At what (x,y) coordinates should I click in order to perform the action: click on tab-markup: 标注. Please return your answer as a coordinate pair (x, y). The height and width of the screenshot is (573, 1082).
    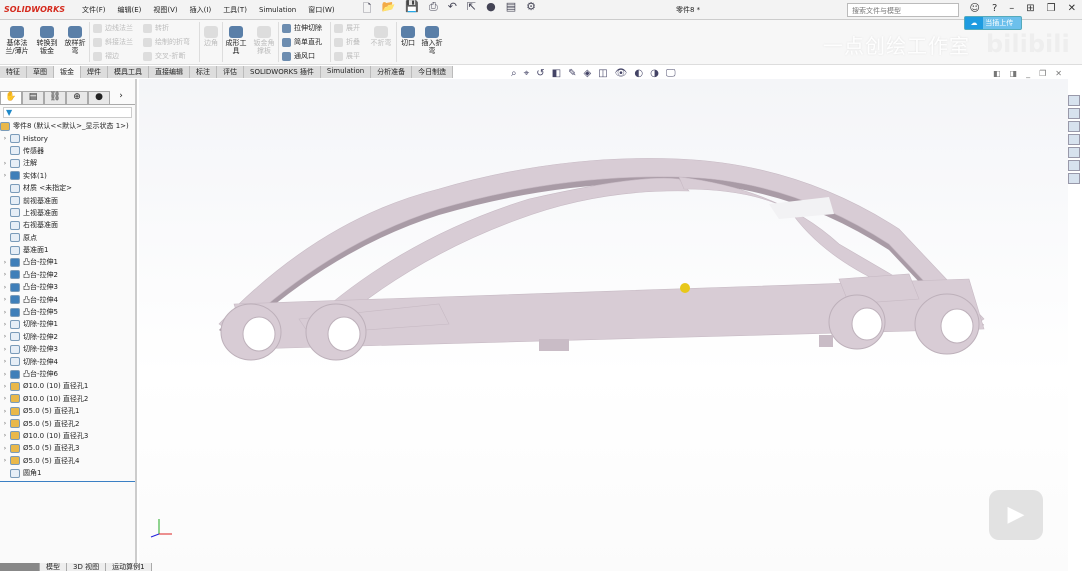
    Looking at the image, I should click on (203, 72).